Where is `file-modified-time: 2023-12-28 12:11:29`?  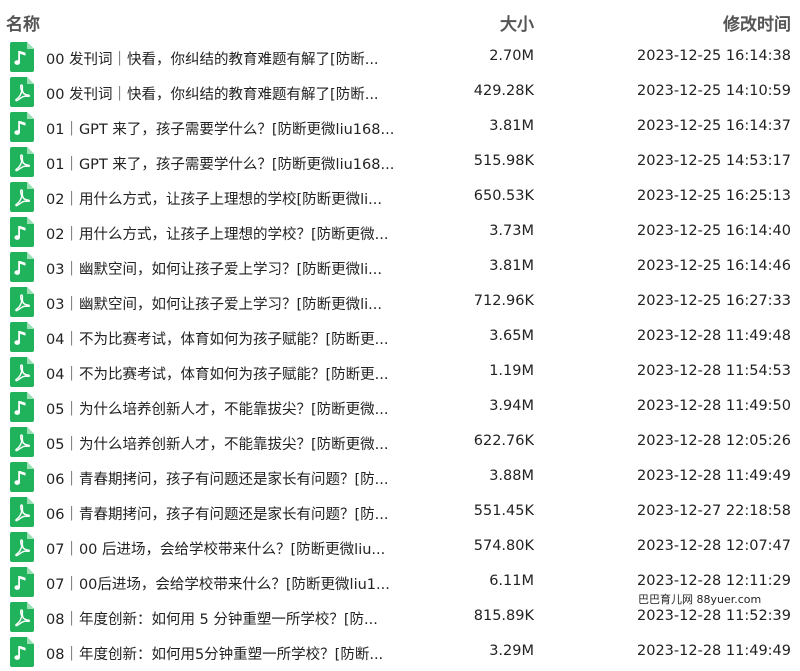 file-modified-time: 2023-12-28 12:11:29 is located at coordinates (714, 581).